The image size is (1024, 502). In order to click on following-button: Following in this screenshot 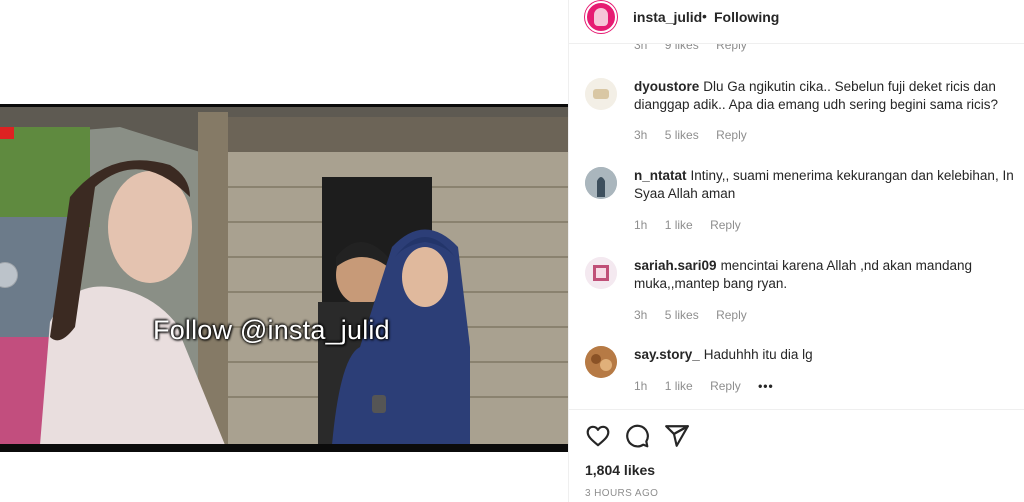, I will do `click(746, 17)`.